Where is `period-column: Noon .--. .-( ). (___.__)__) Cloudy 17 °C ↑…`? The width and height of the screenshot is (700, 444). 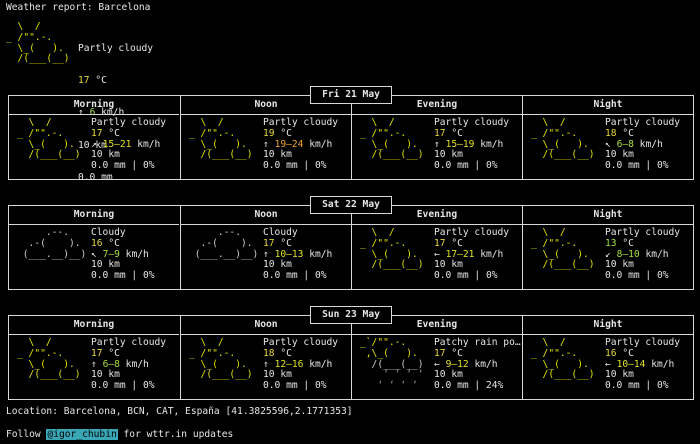
period-column: Noon .--. .-( ). (___.__)__) Cloudy 17 °C ↑… is located at coordinates (265, 247).